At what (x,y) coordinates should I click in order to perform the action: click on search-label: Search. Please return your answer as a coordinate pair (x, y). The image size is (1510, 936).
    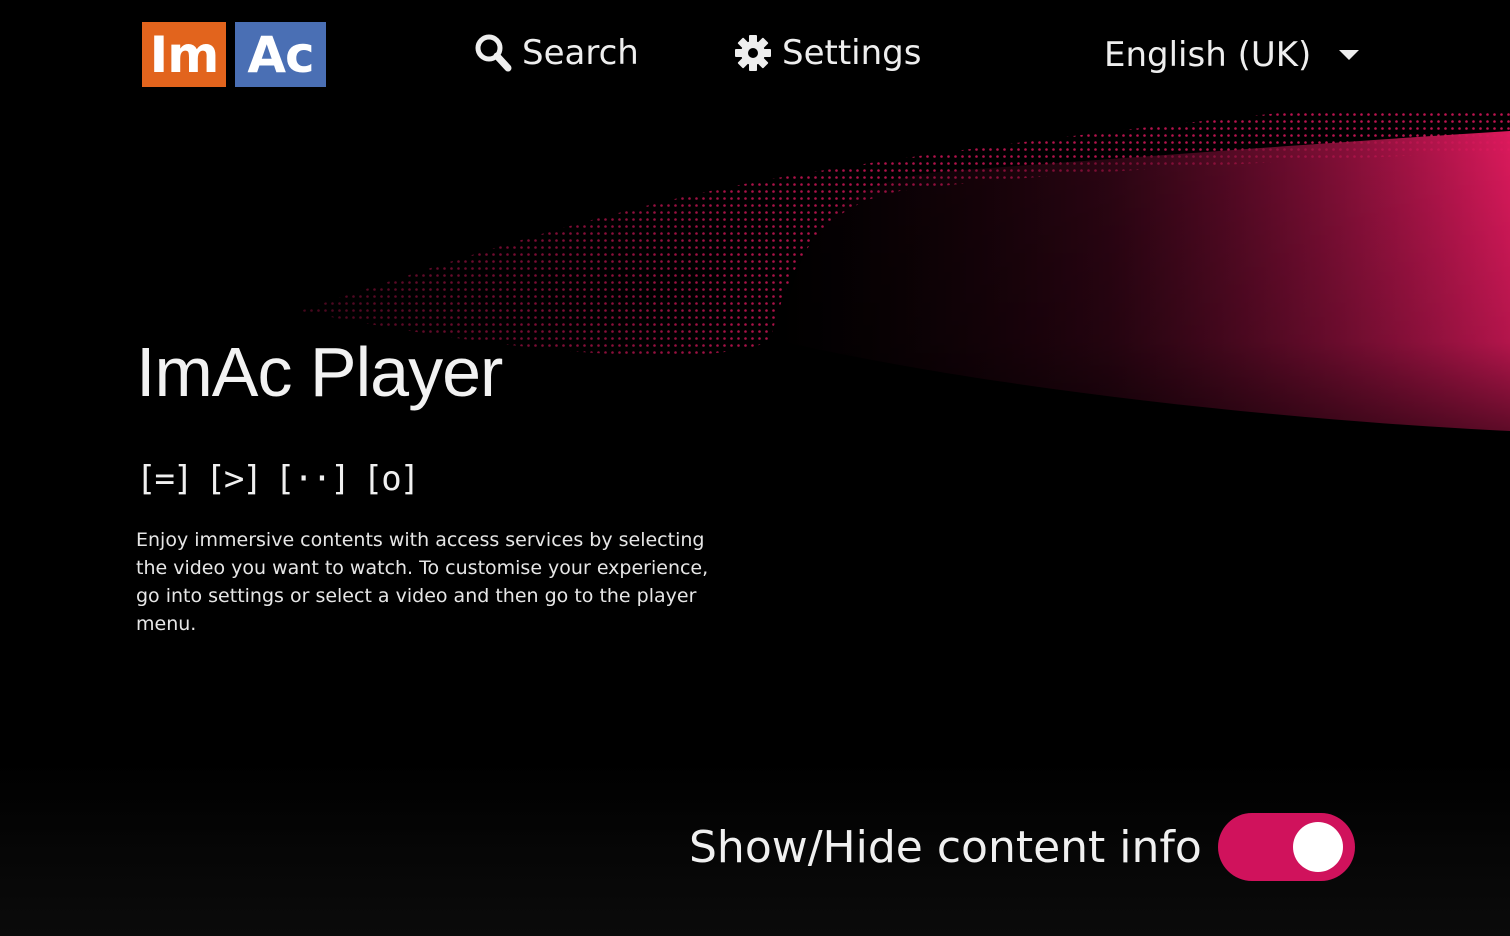
    Looking at the image, I should click on (580, 53).